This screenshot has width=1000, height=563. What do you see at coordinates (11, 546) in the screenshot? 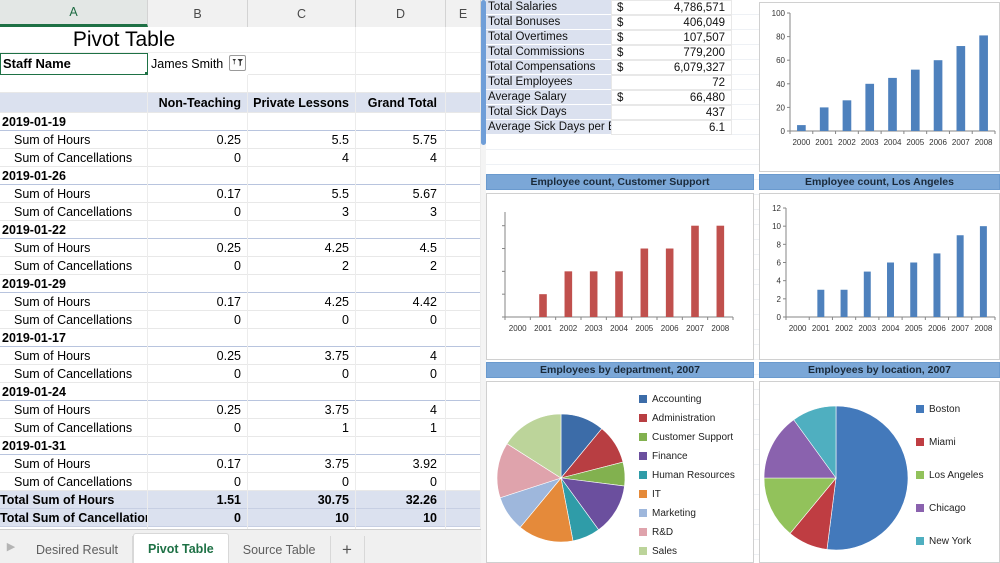
I see `tab-scroll-right-icon: ▶` at bounding box center [11, 546].